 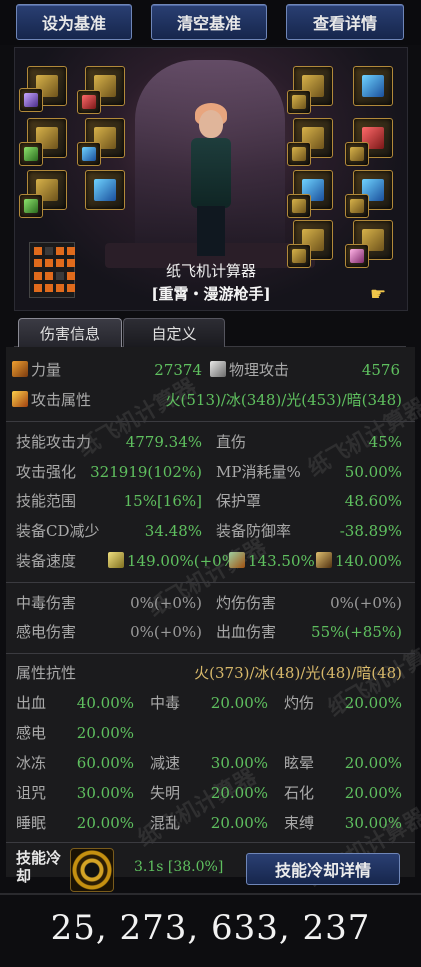 I want to click on shield-row: 保护罩 48.60%, so click(x=309, y=501).